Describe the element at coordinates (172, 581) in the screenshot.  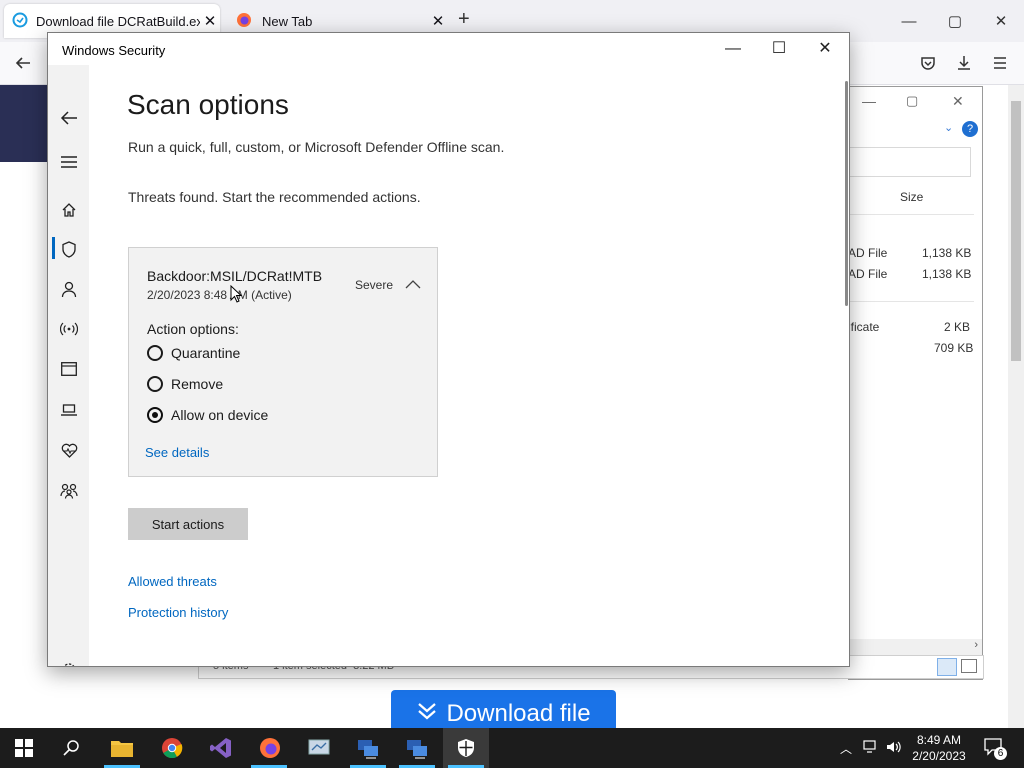
I see `allowed-threats-link: Allowed threats` at that location.